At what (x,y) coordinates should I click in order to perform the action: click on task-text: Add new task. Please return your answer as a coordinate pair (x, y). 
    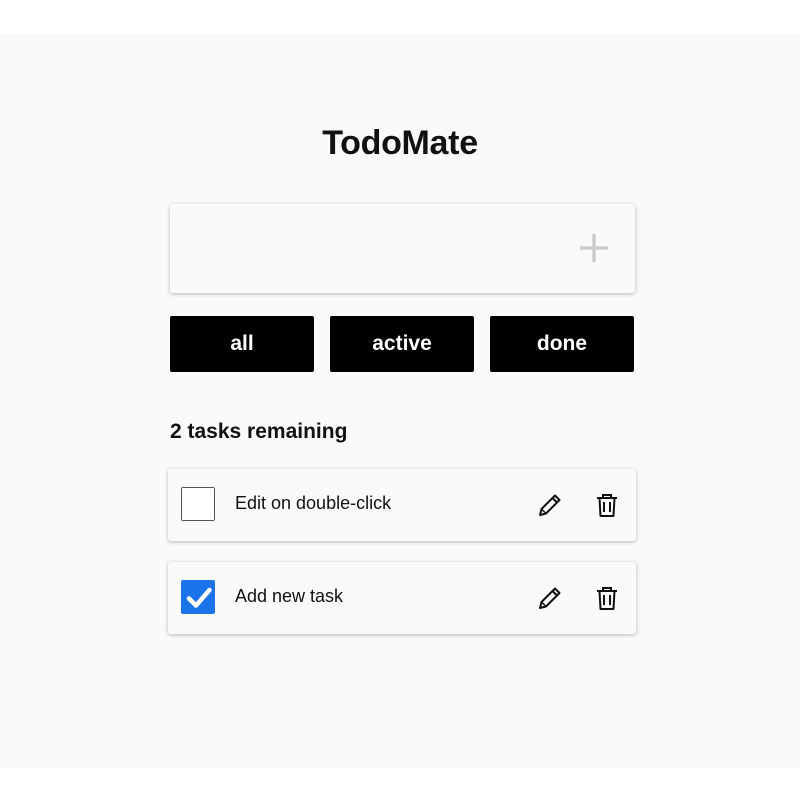
    Looking at the image, I should click on (289, 596).